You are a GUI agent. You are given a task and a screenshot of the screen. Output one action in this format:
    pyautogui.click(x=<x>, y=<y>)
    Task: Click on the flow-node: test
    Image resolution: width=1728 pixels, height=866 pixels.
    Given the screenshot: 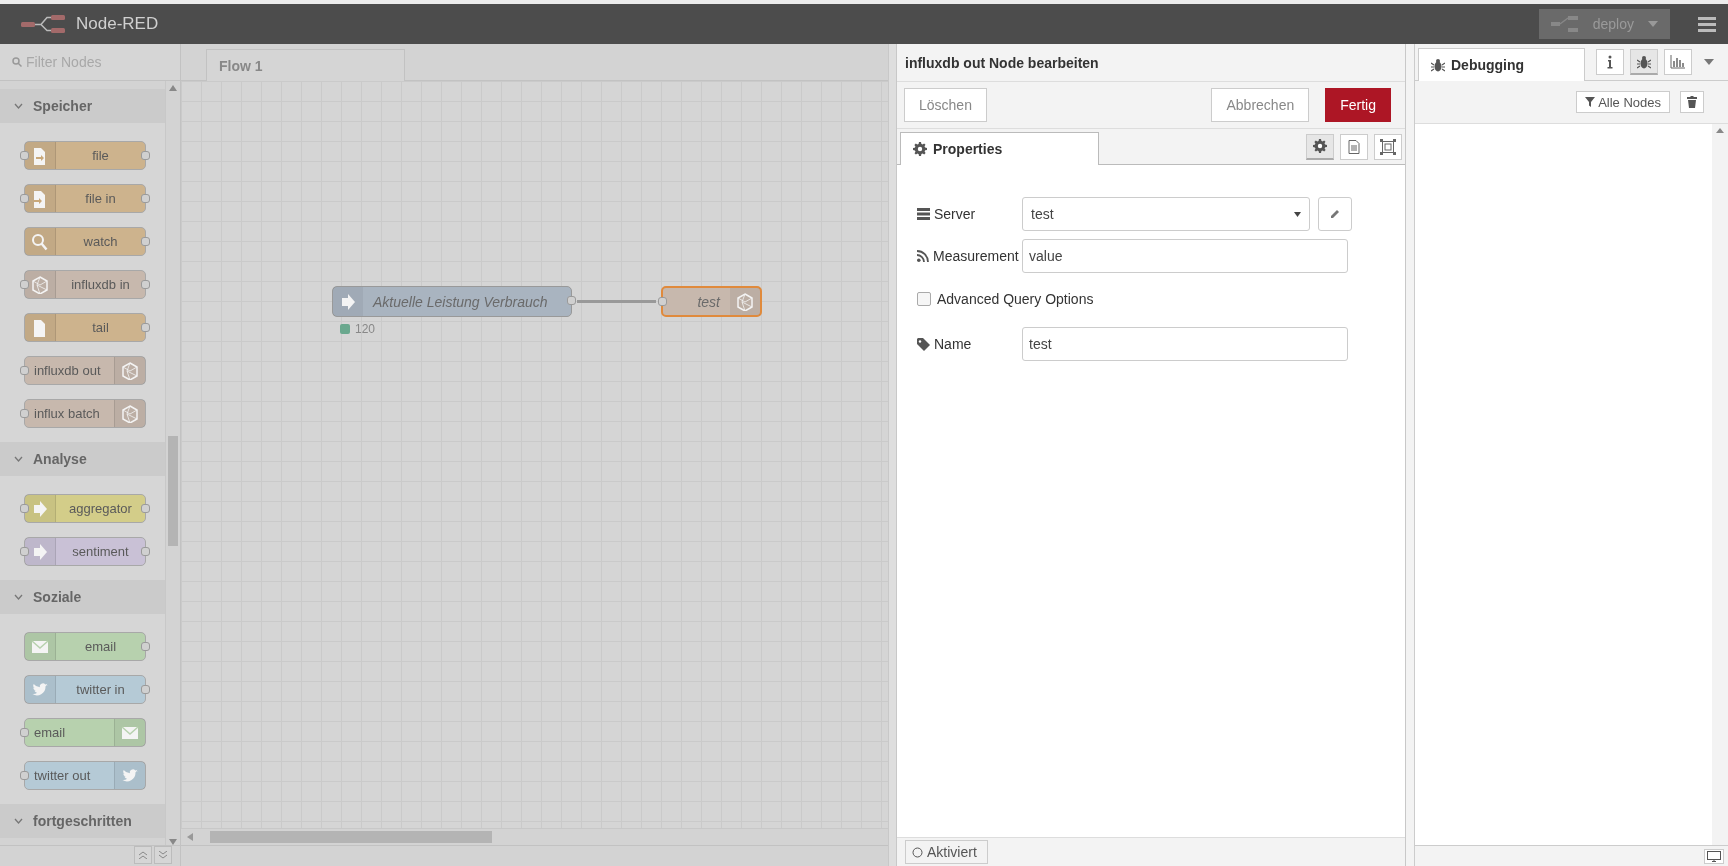 What is the action you would take?
    pyautogui.click(x=711, y=301)
    